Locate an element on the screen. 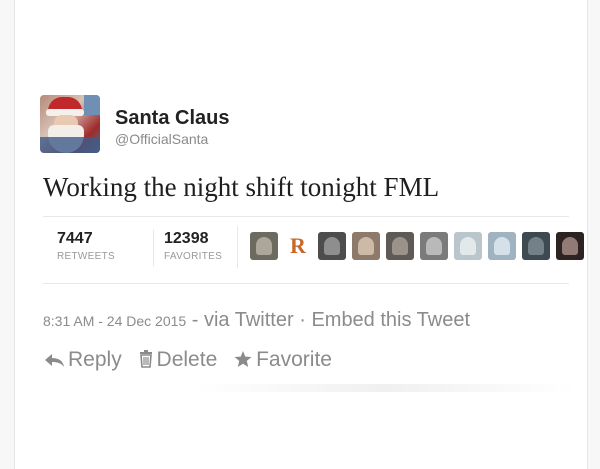 The image size is (600, 469). reply-button: Reply is located at coordinates (82, 360).